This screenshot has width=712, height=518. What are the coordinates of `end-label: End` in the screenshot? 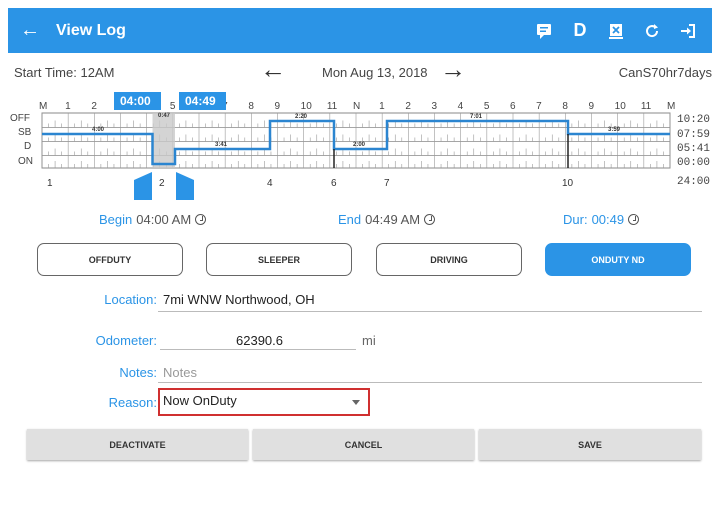 It's located at (350, 219).